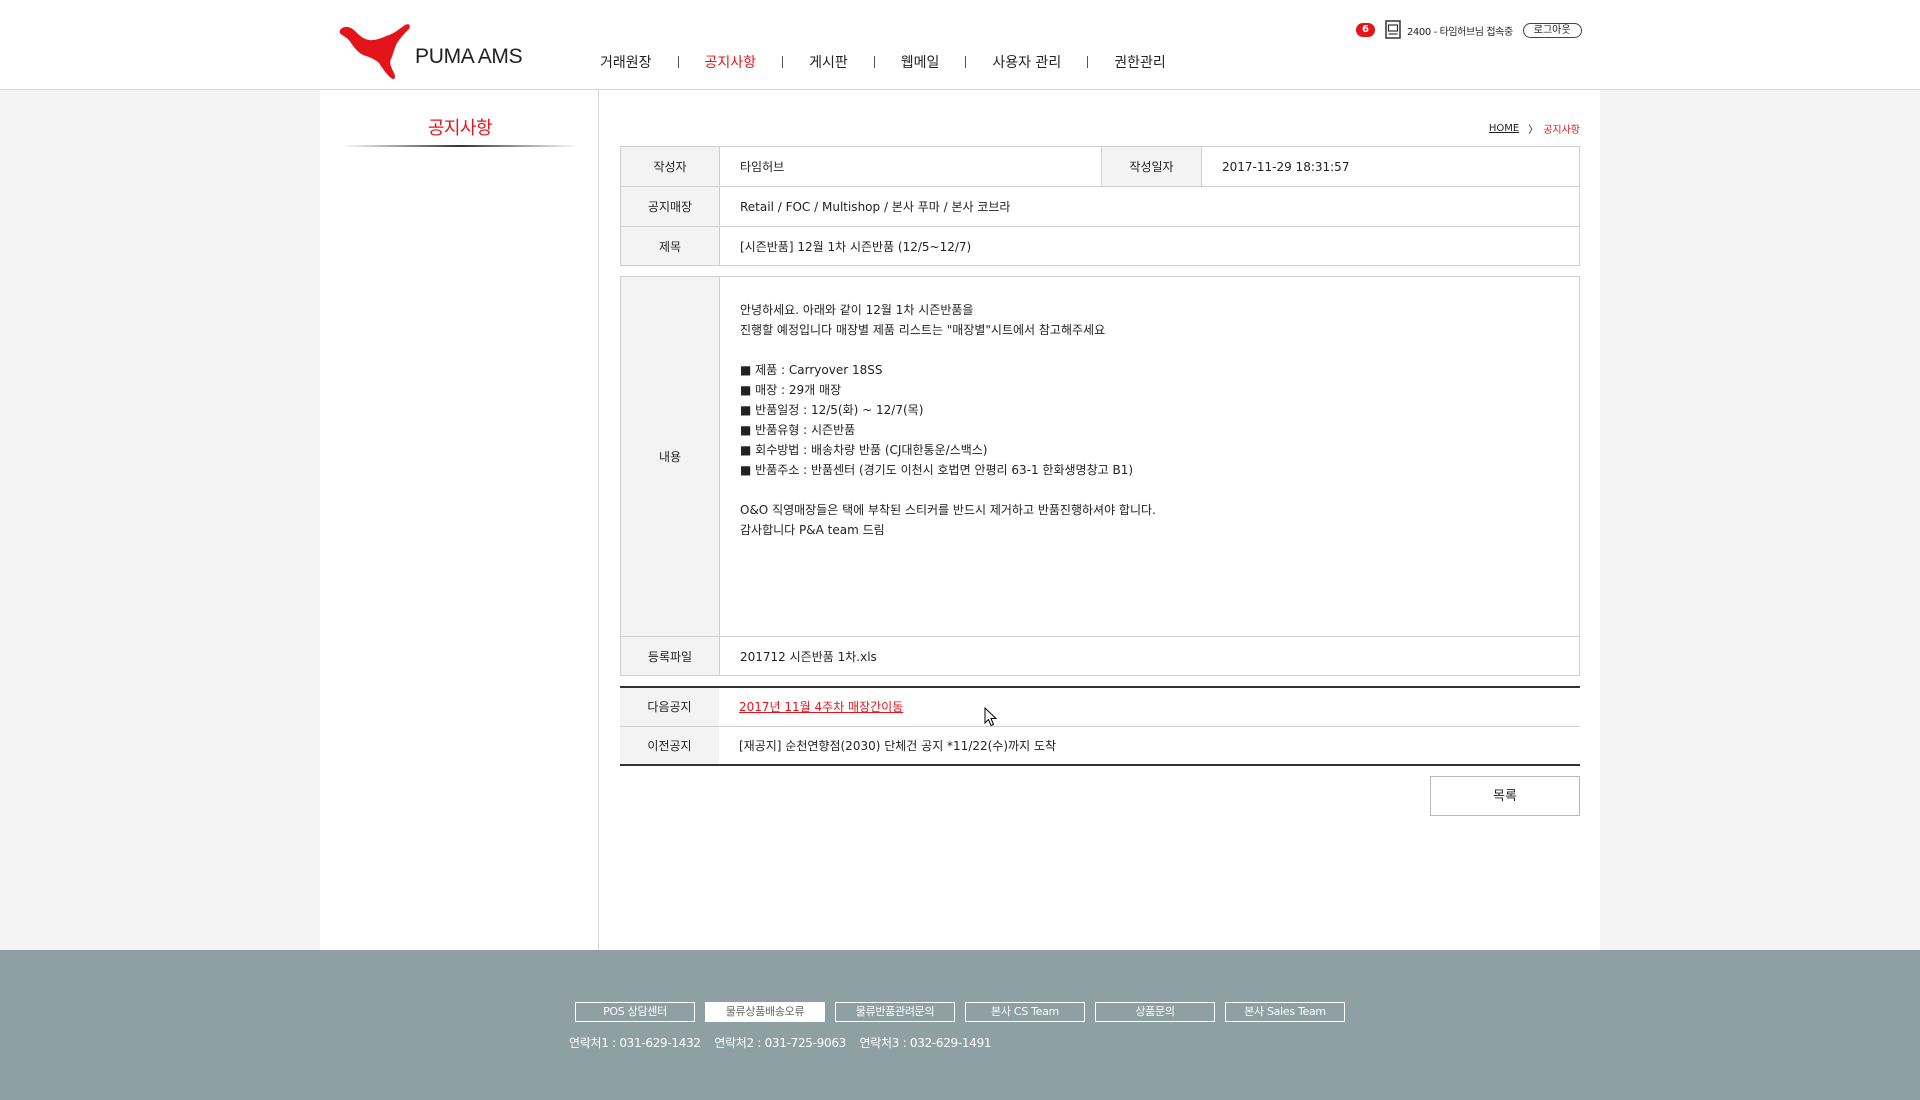 This screenshot has height=1100, width=1920. Describe the element at coordinates (1025, 1012) in the screenshot. I see `footer-link-cs-team: 본사 CS Team` at that location.